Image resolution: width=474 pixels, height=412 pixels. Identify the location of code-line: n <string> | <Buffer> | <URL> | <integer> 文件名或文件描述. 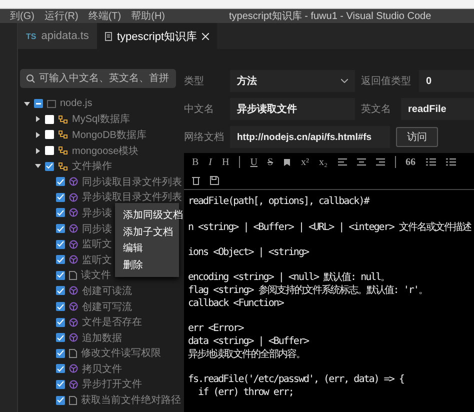
(330, 228).